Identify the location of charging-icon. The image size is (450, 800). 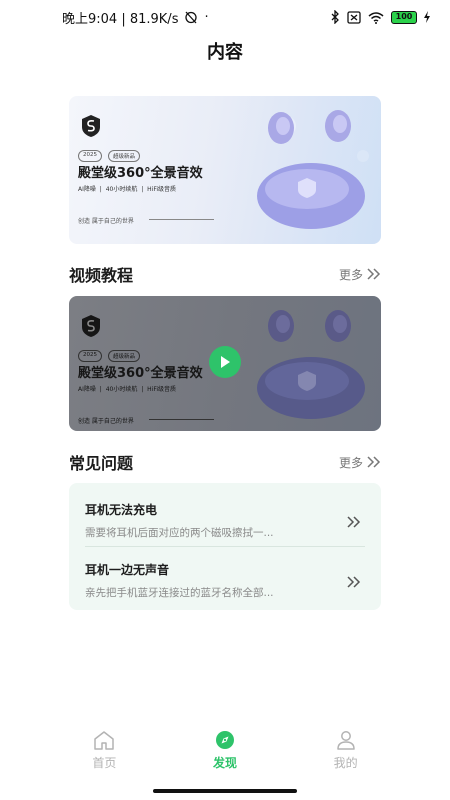
(427, 17).